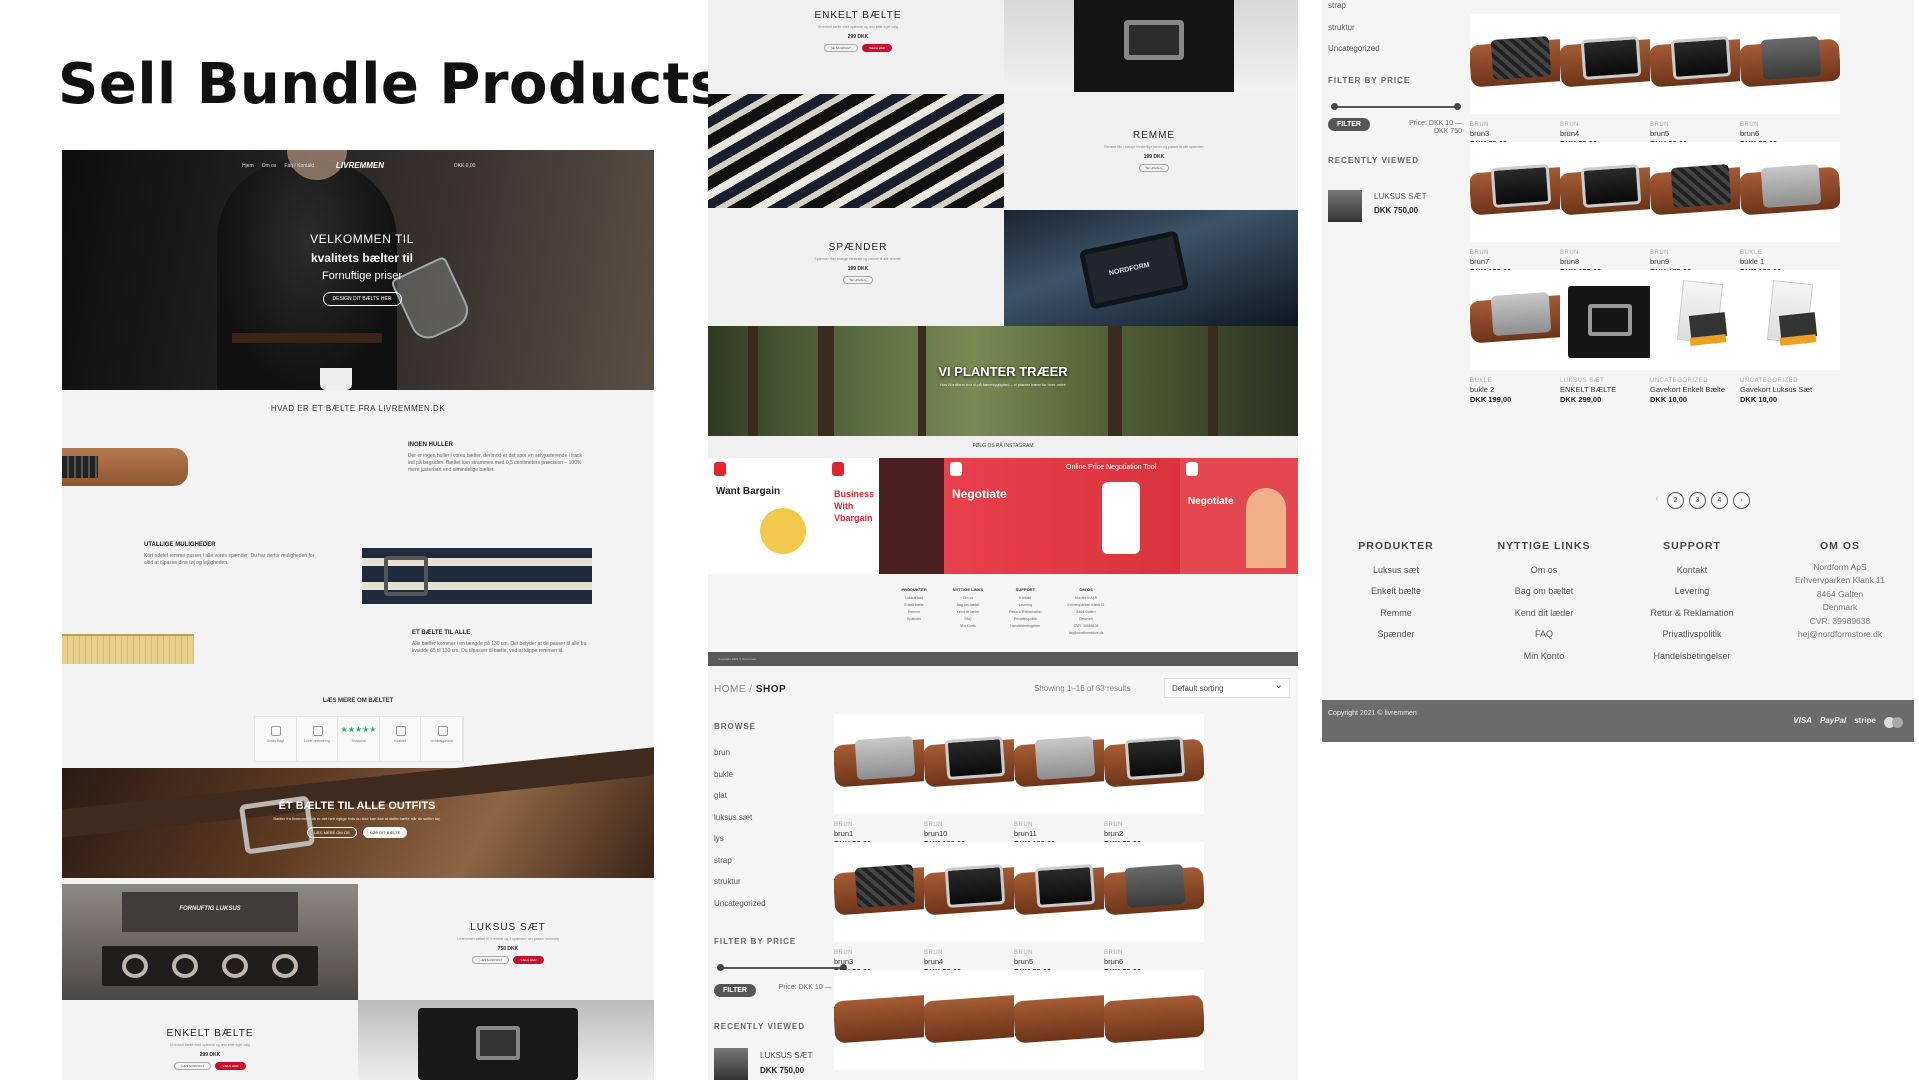  What do you see at coordinates (299, 166) in the screenshot?
I see `nav-faq: Faq / Kontakt` at bounding box center [299, 166].